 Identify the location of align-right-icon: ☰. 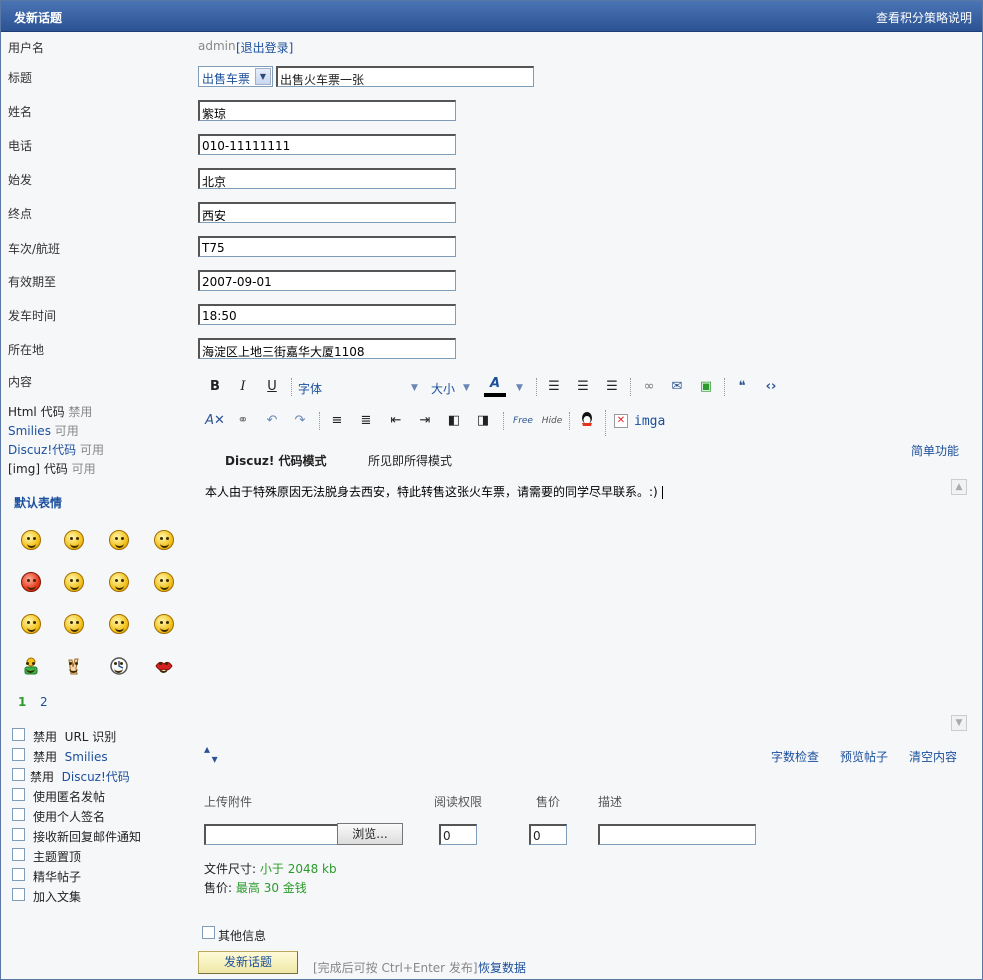
(612, 387).